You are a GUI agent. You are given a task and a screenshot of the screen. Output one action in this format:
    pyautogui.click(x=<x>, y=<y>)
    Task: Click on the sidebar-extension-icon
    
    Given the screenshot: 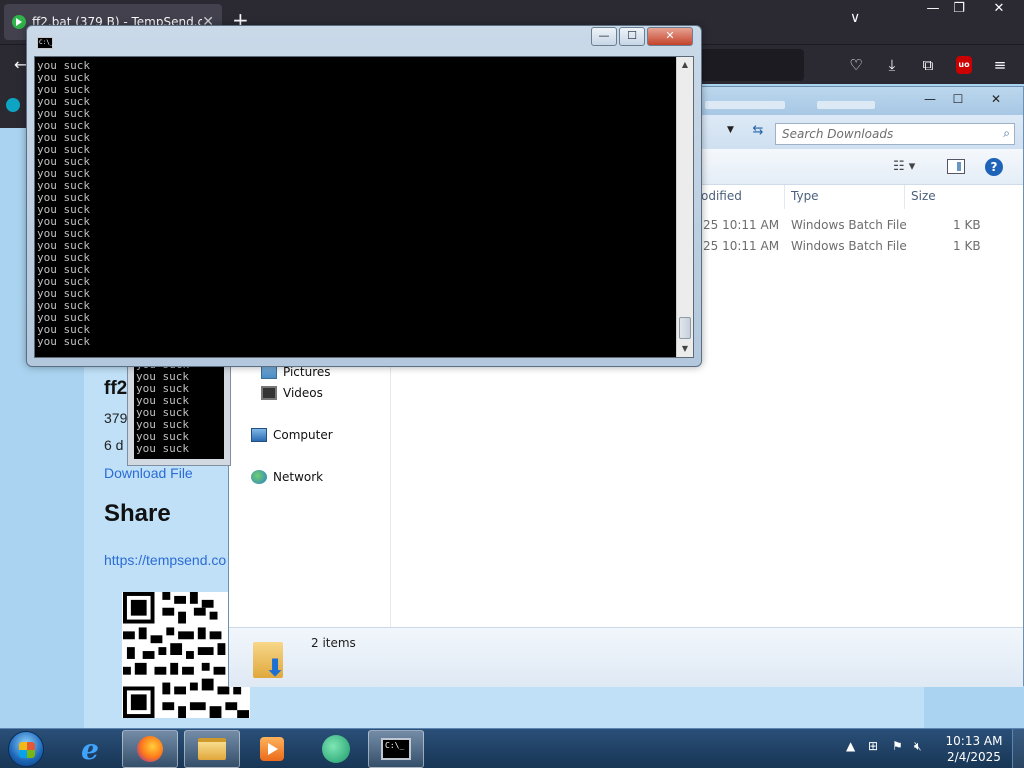 What is the action you would take?
    pyautogui.click(x=13, y=105)
    